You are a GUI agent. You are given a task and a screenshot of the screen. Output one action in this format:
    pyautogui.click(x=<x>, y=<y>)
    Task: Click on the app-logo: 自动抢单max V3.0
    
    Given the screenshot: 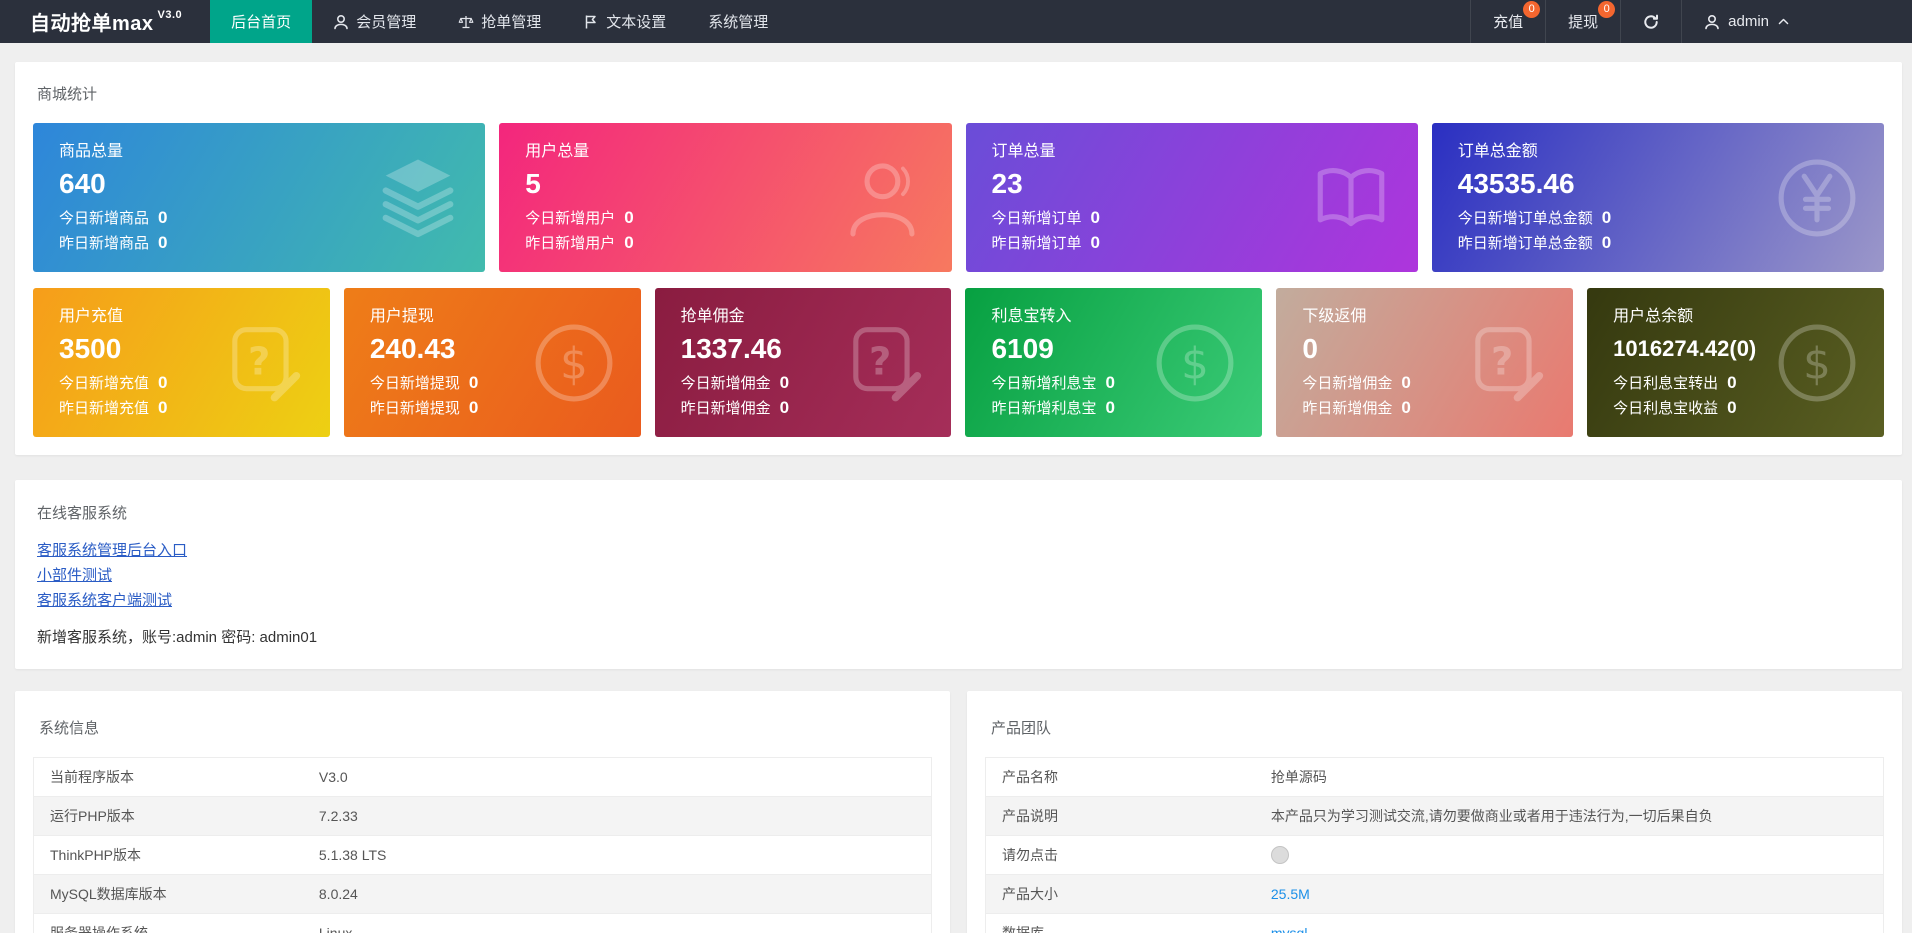 What is the action you would take?
    pyautogui.click(x=105, y=21)
    